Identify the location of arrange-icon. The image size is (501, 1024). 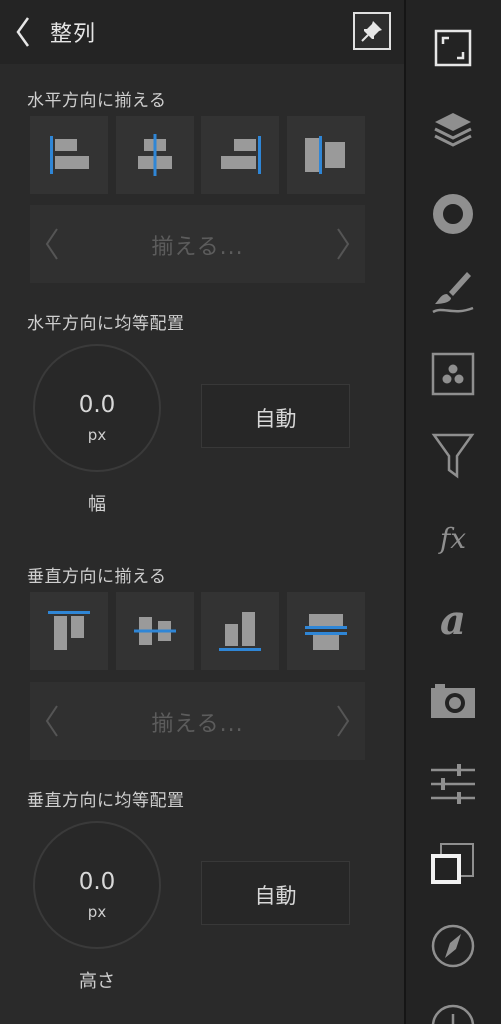
(452, 863).